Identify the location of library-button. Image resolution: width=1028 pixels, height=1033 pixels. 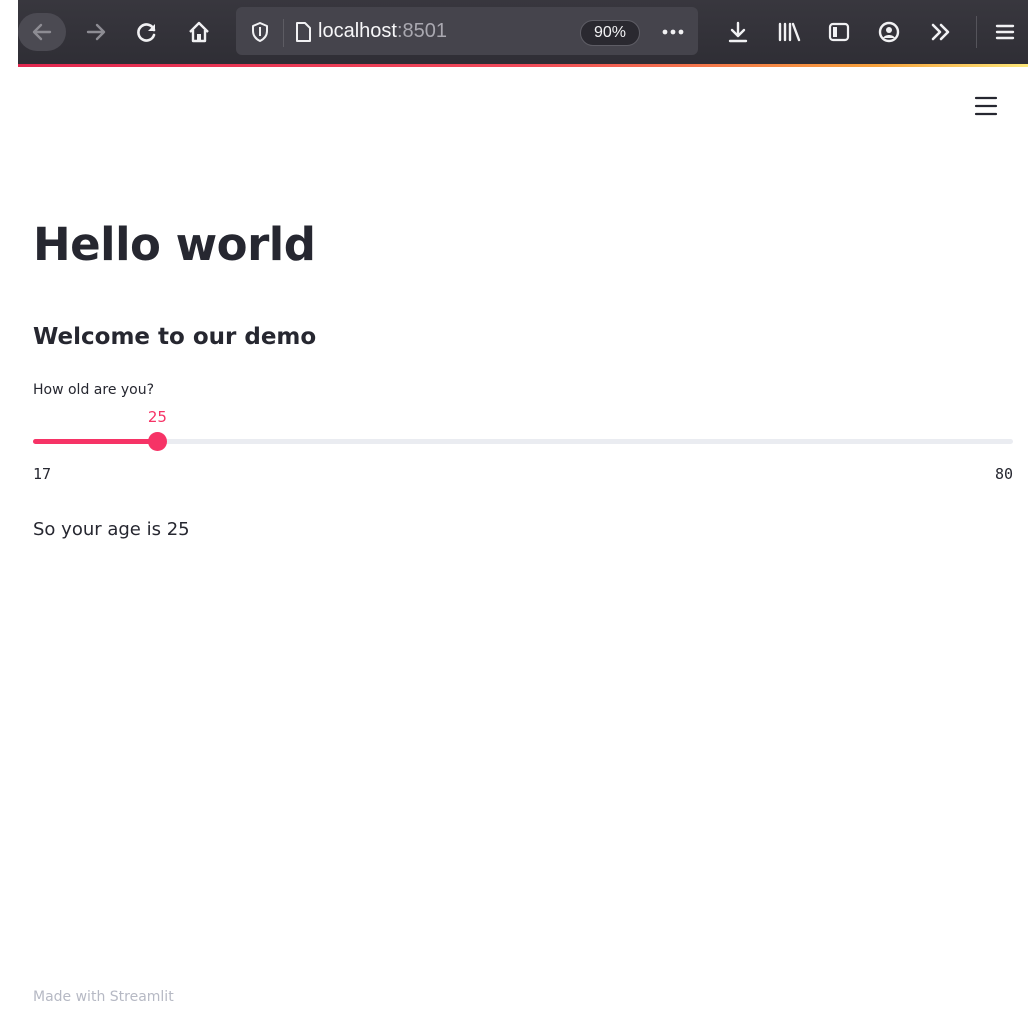
(789, 32).